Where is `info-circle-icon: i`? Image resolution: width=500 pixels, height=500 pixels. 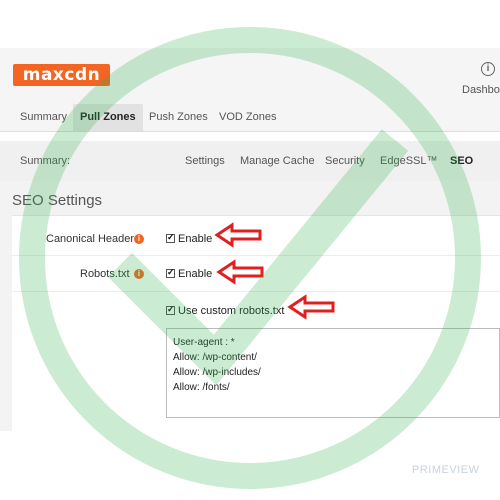 info-circle-icon: i is located at coordinates (488, 69).